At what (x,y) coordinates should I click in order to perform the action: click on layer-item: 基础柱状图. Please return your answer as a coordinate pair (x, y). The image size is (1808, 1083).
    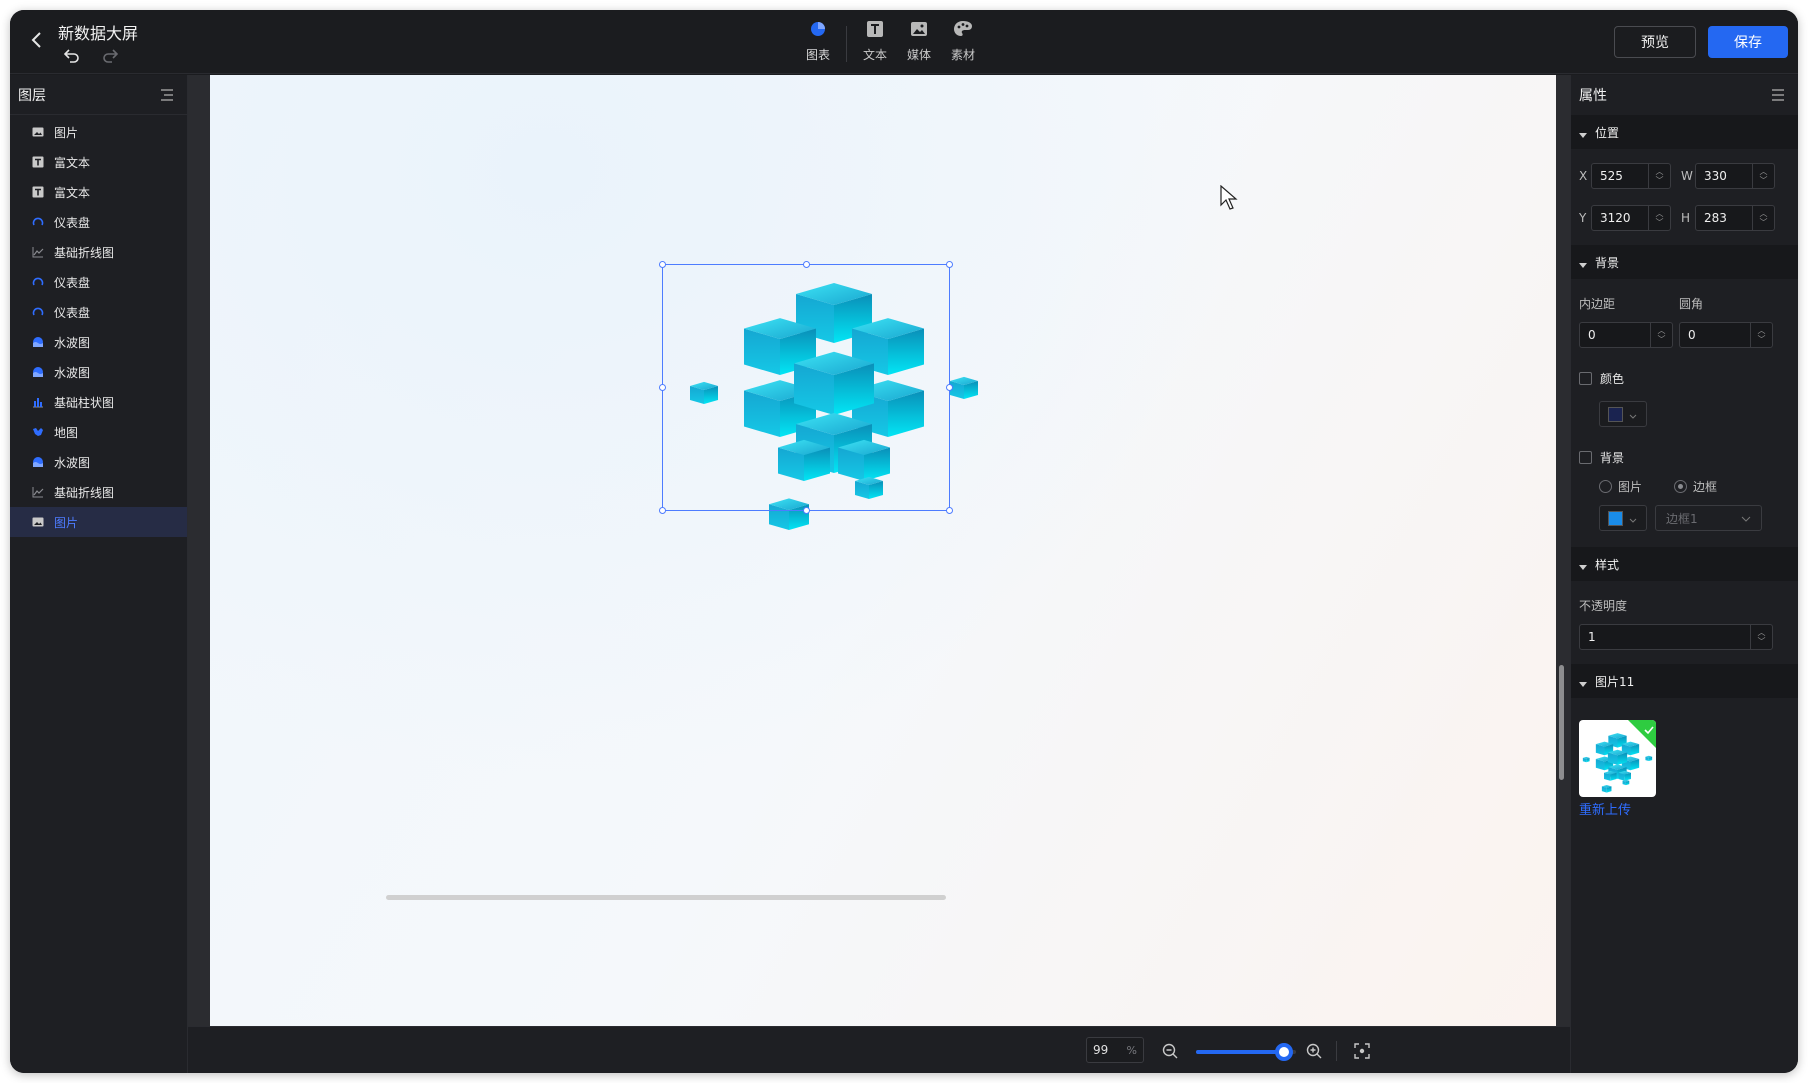
    Looking at the image, I should click on (98, 402).